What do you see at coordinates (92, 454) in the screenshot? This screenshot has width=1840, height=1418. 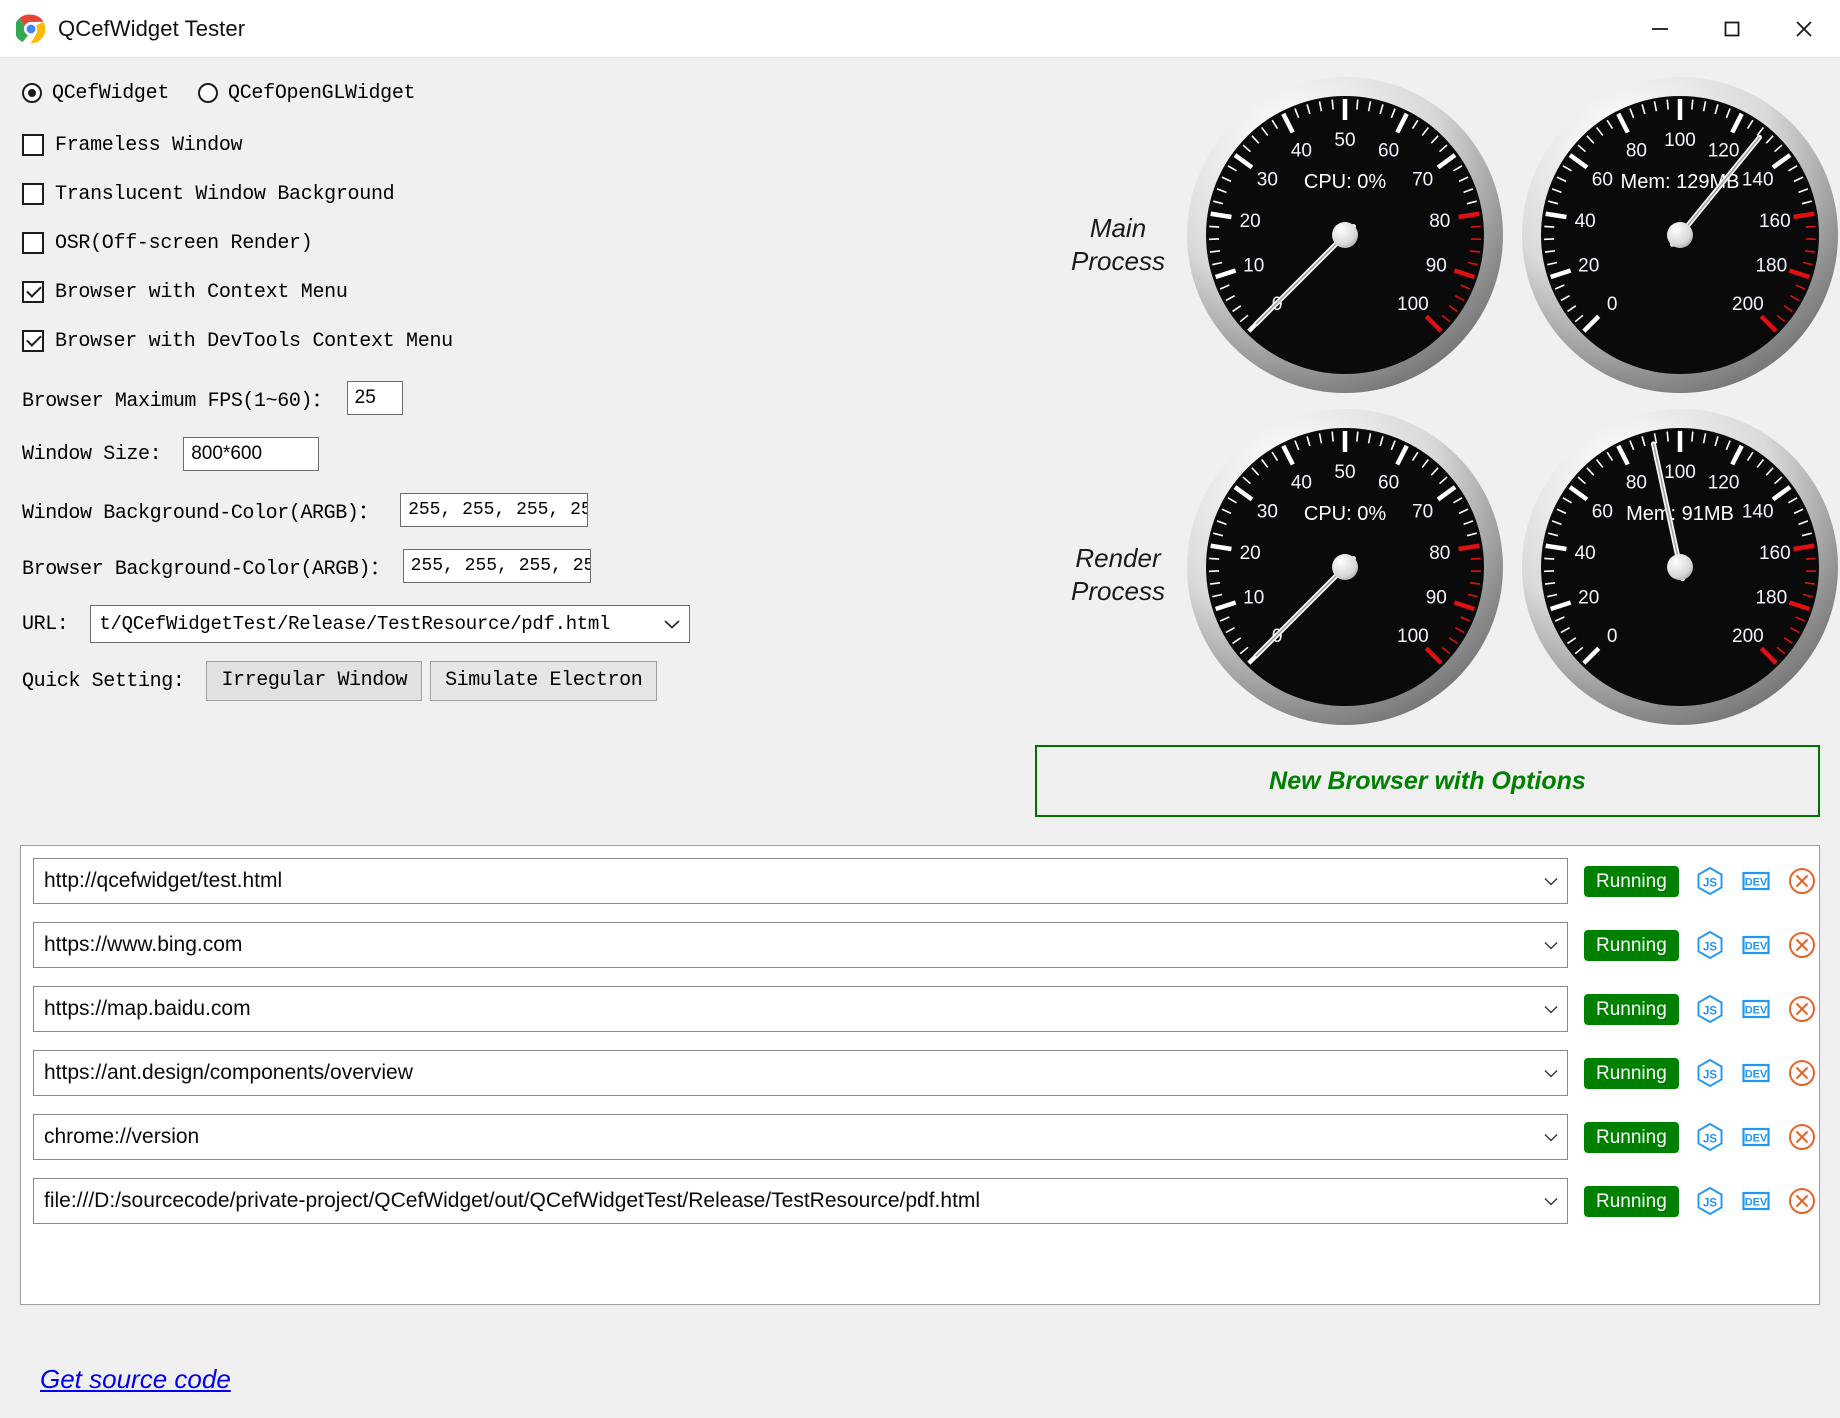 I see `window-size-label: Window Size:` at bounding box center [92, 454].